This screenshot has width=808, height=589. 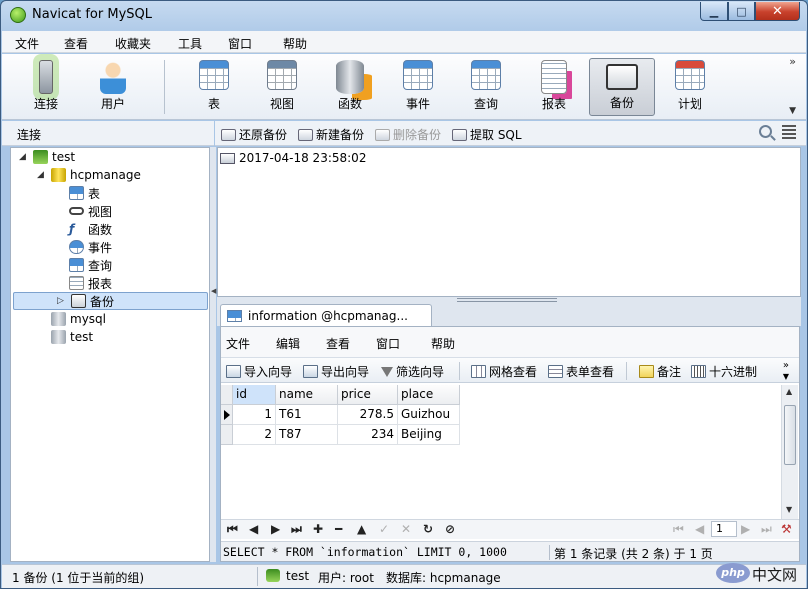 I want to click on first-record-button: ⏮, so click(x=232, y=529).